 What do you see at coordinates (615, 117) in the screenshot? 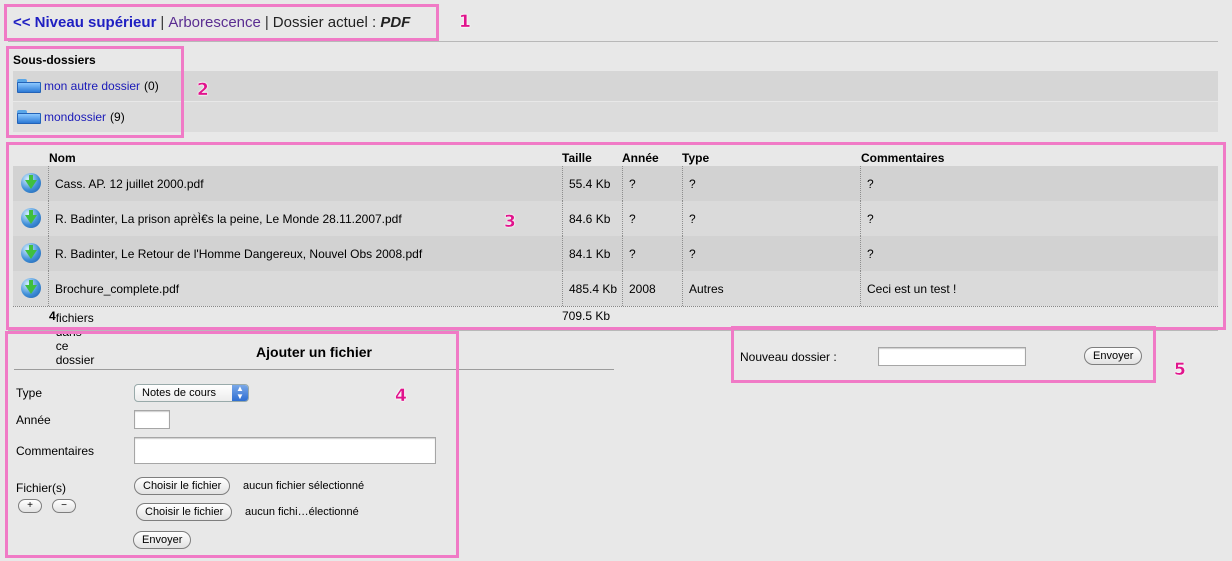
I see `subfolder-row: mondossier (9)` at bounding box center [615, 117].